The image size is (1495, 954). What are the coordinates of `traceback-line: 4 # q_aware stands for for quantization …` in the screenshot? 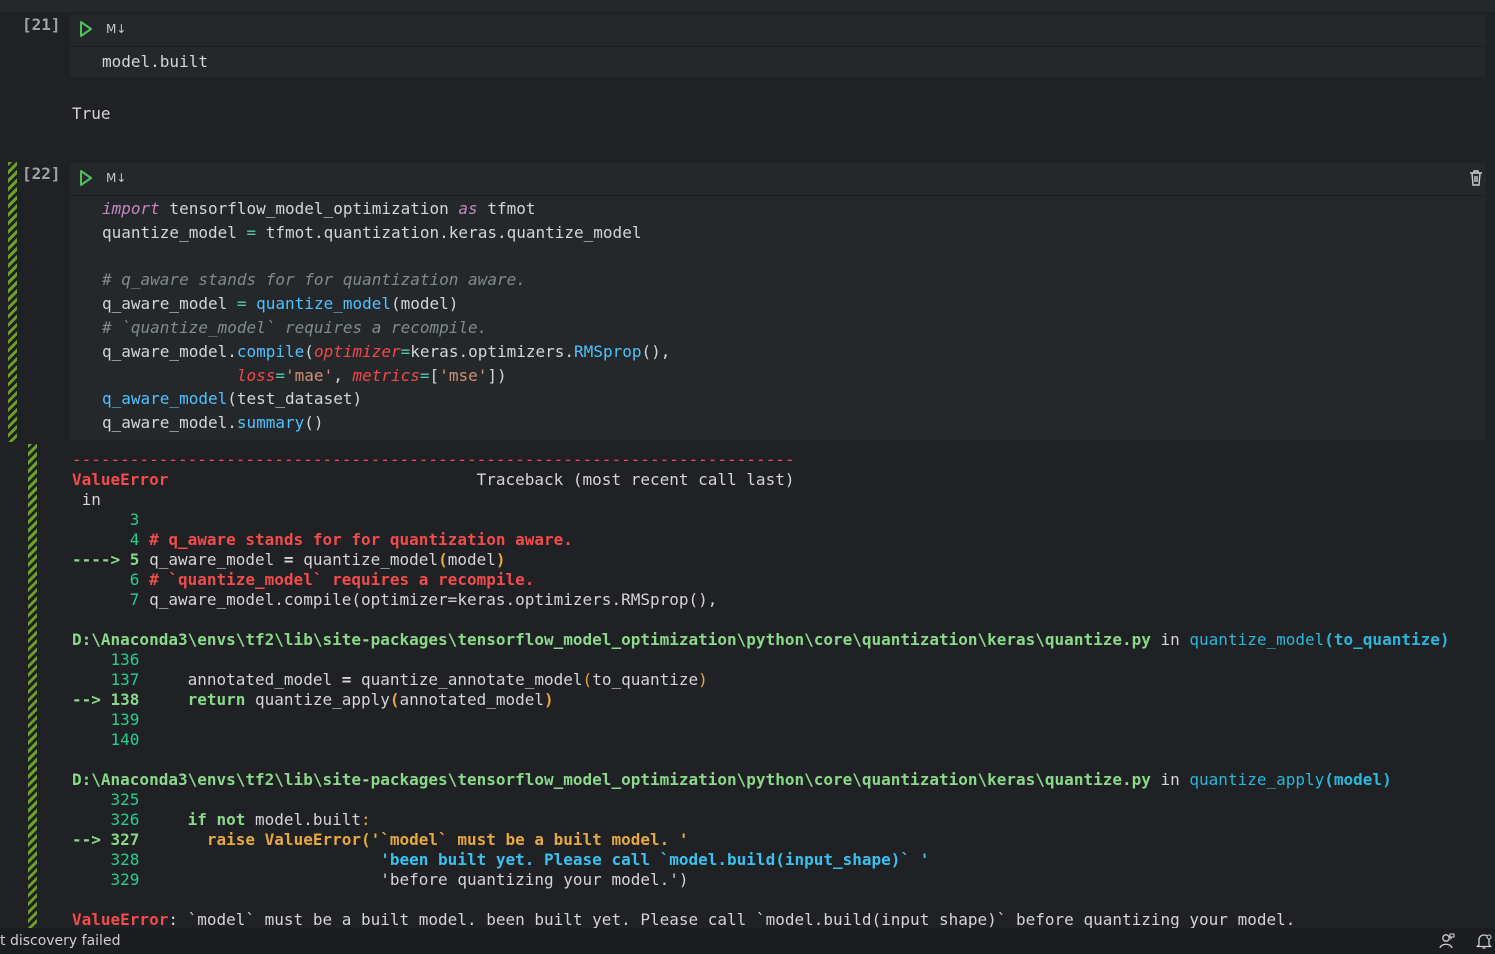 It's located at (322, 539).